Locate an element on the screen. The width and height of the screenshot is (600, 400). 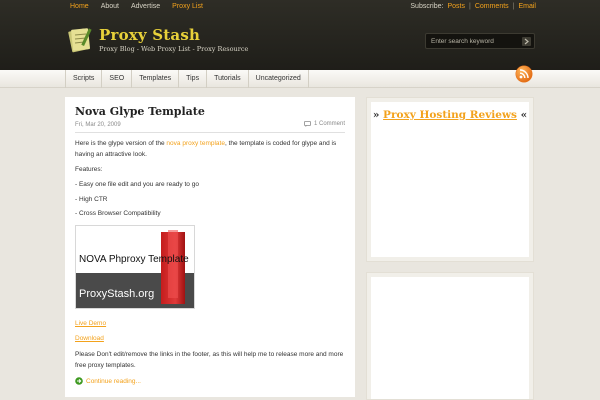
category-seo: SEO is located at coordinates (117, 79).